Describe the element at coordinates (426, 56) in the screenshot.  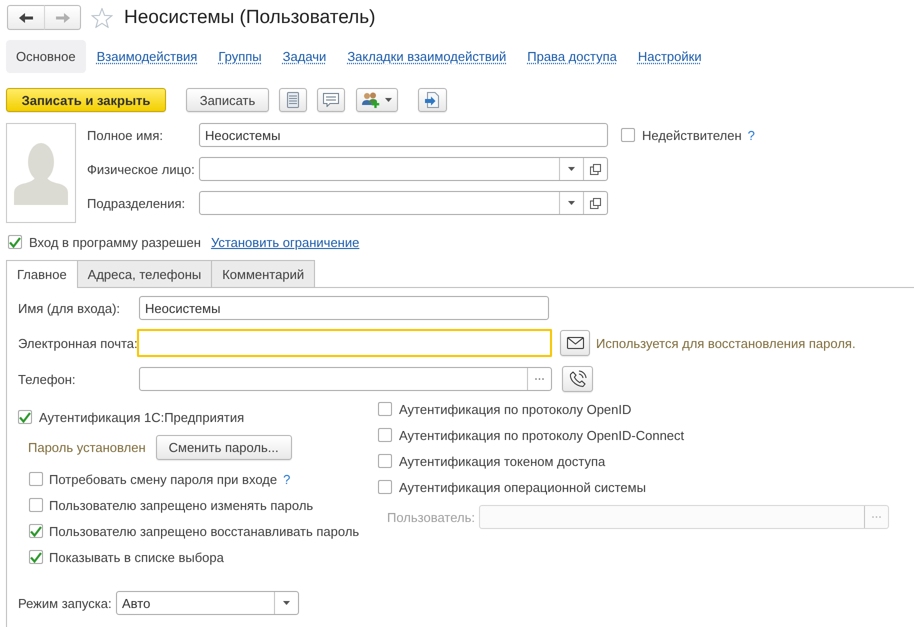
I see `section-link: Закладки взаимодействий` at that location.